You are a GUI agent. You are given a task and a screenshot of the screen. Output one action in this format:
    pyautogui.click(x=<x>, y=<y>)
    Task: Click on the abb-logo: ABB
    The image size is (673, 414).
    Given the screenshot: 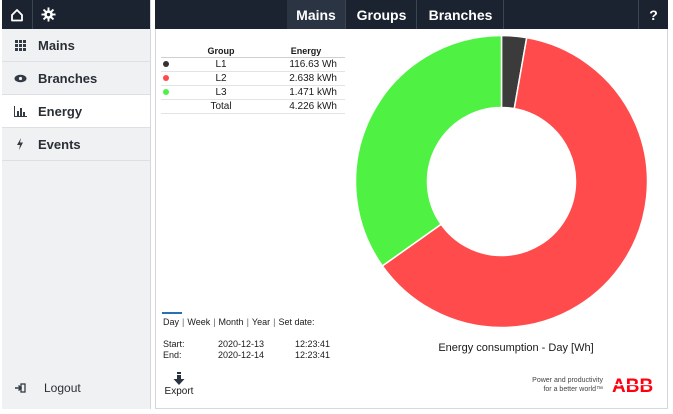 What is the action you would take?
    pyautogui.click(x=635, y=385)
    